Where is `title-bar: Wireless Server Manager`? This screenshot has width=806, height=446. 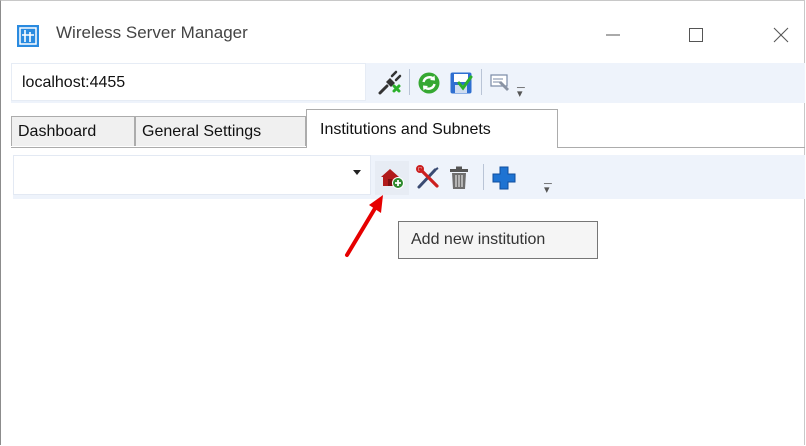 title-bar: Wireless Server Manager is located at coordinates (402, 30).